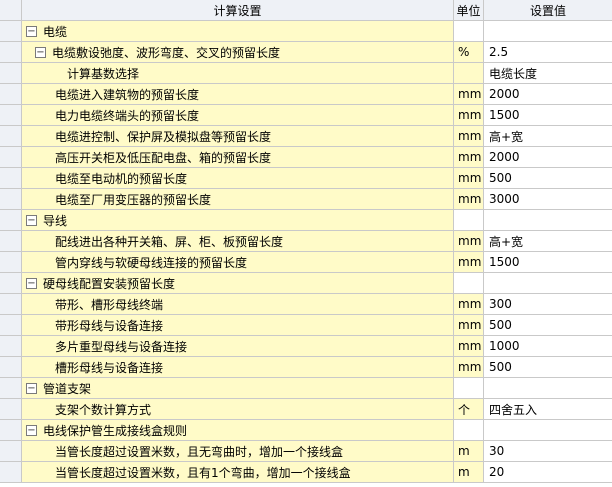 Image resolution: width=612 pixels, height=487 pixels. I want to click on setting-value: 2.5, so click(548, 52).